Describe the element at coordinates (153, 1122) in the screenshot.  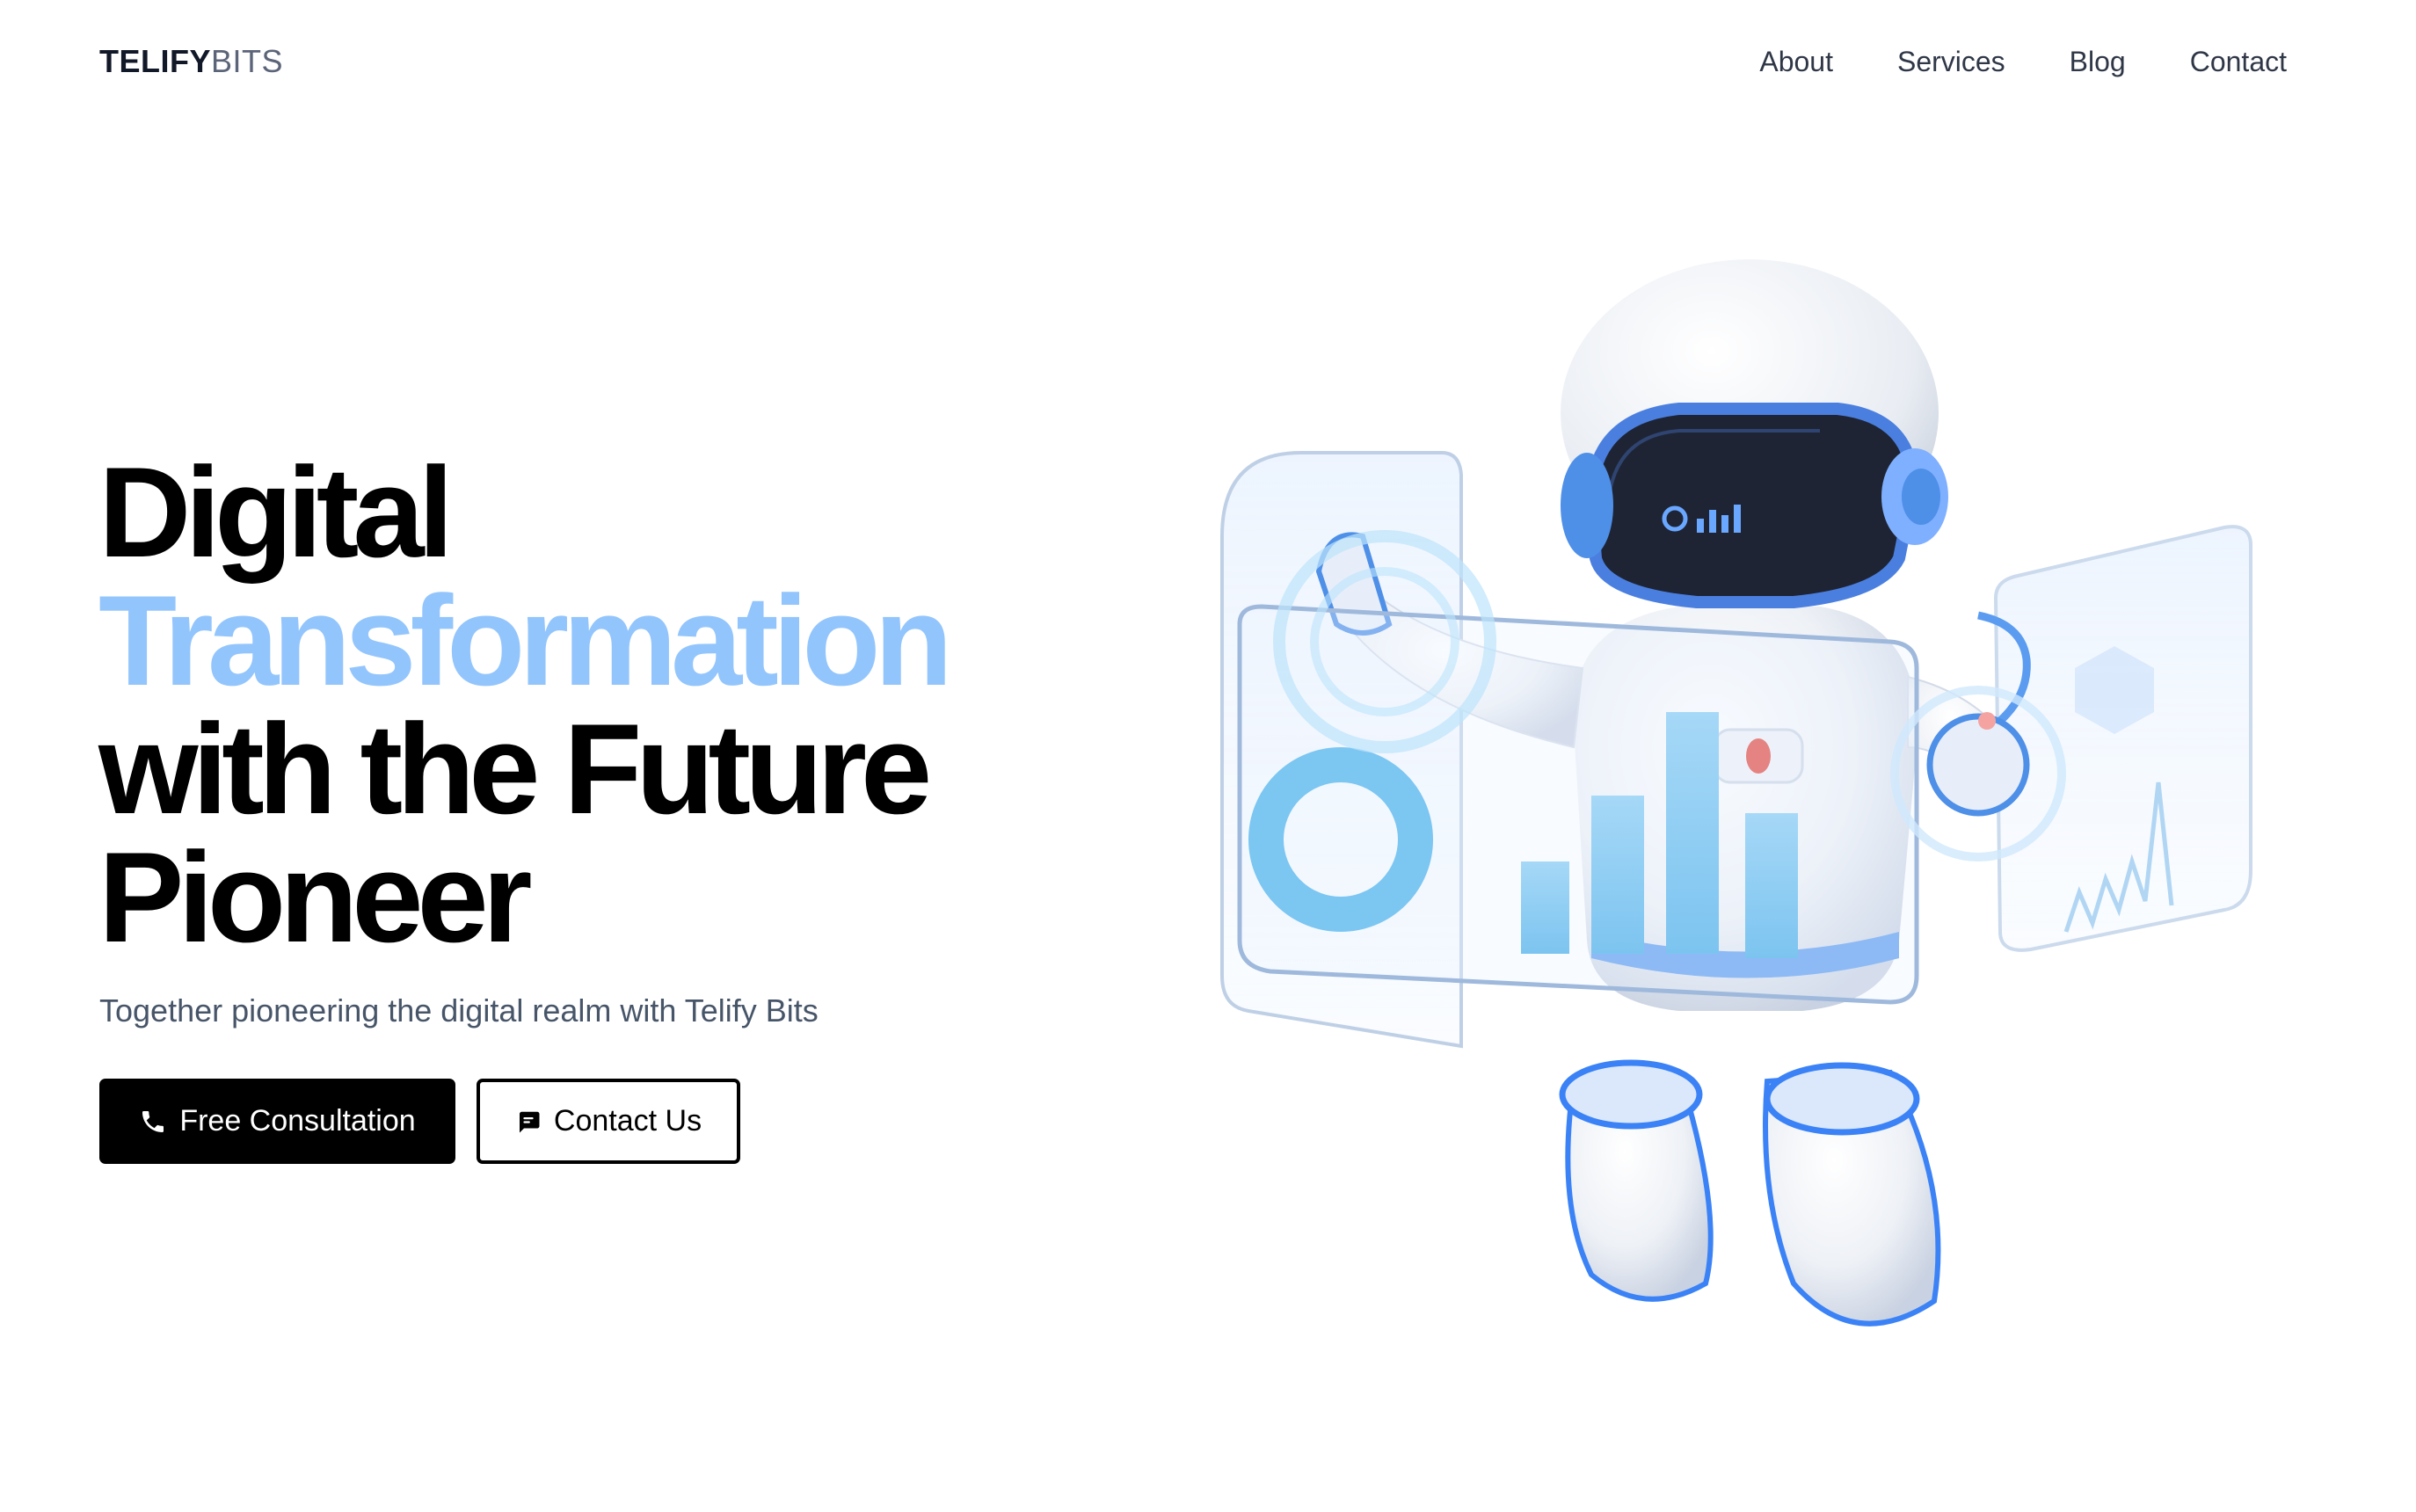
I see `phone-icon` at that location.